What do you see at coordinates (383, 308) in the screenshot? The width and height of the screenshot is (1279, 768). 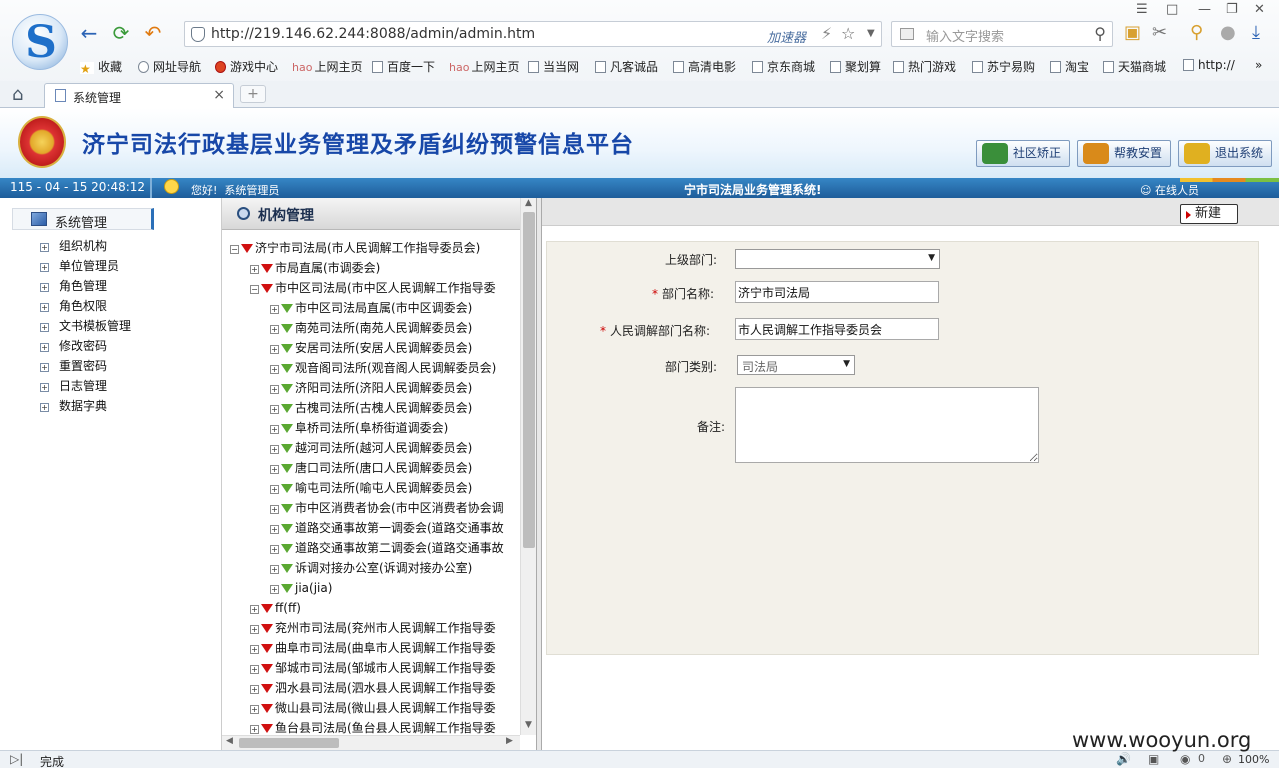 I see `tree-node-label: 市中区司法局直属(市中区调委会)` at bounding box center [383, 308].